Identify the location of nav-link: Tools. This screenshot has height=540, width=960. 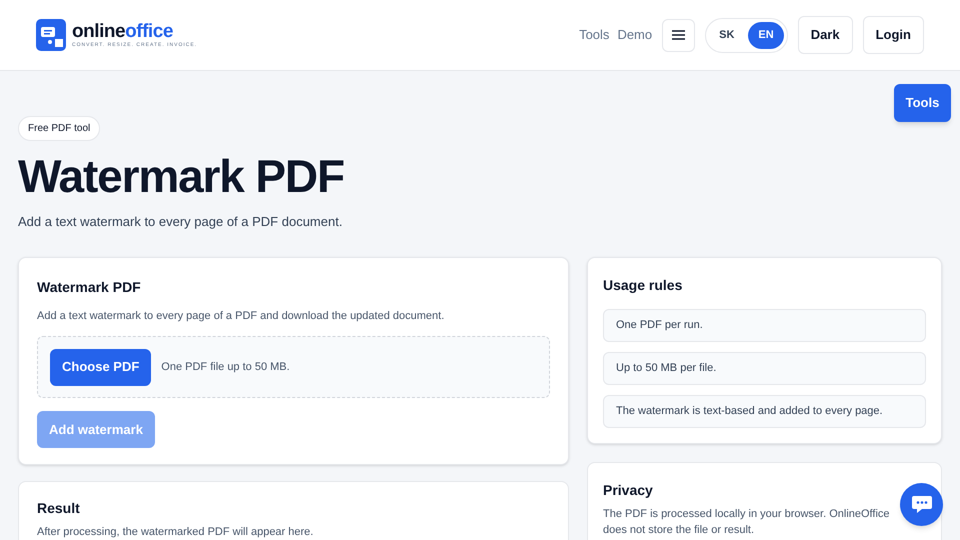
(594, 35).